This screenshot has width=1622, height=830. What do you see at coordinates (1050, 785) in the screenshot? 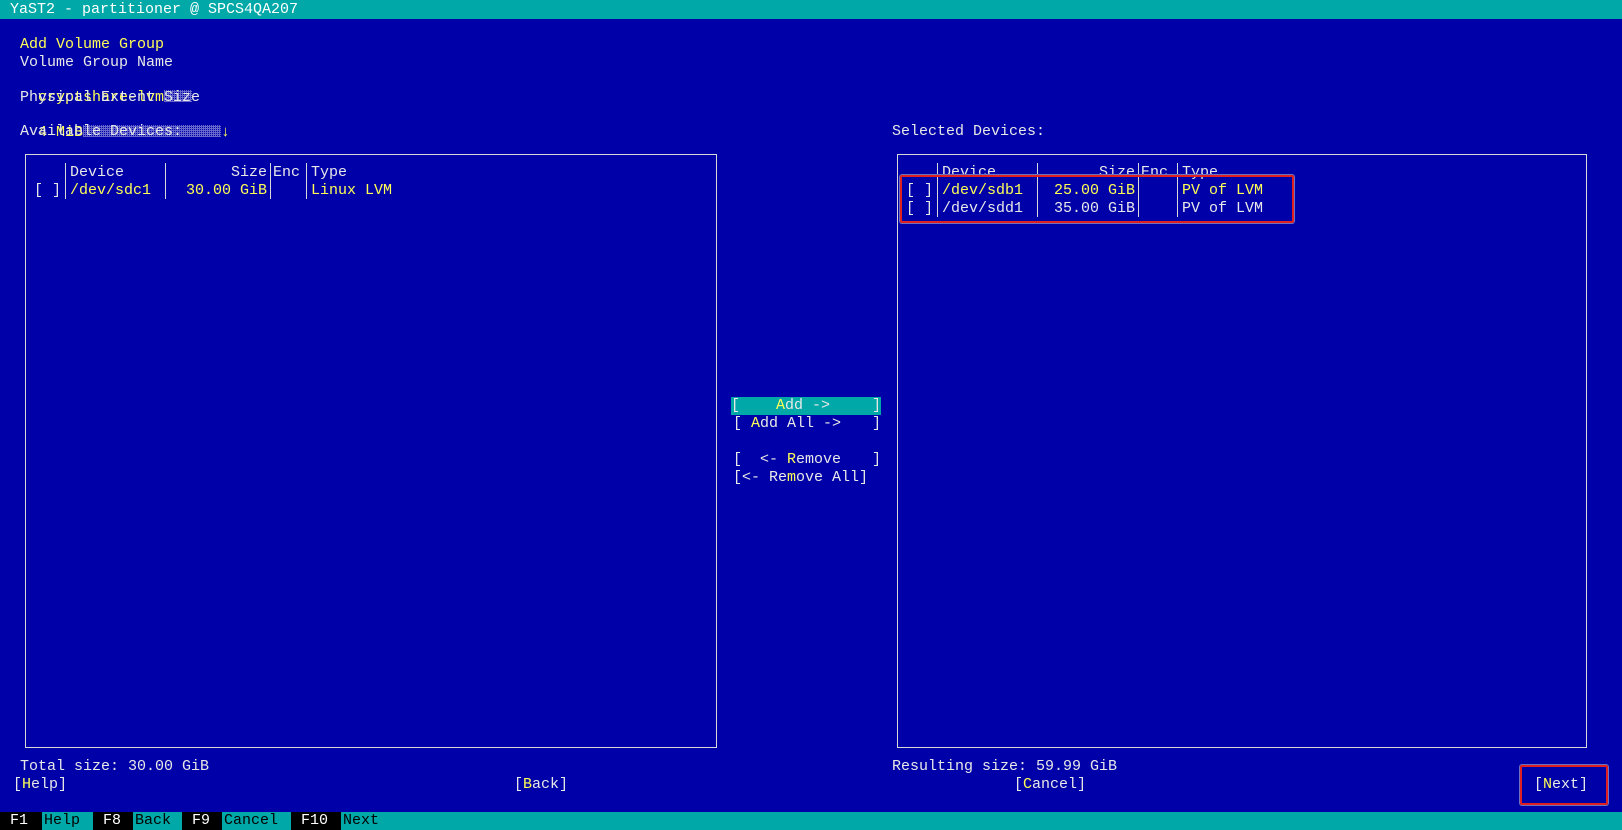
I see `cancel-button: [Cancel]` at bounding box center [1050, 785].